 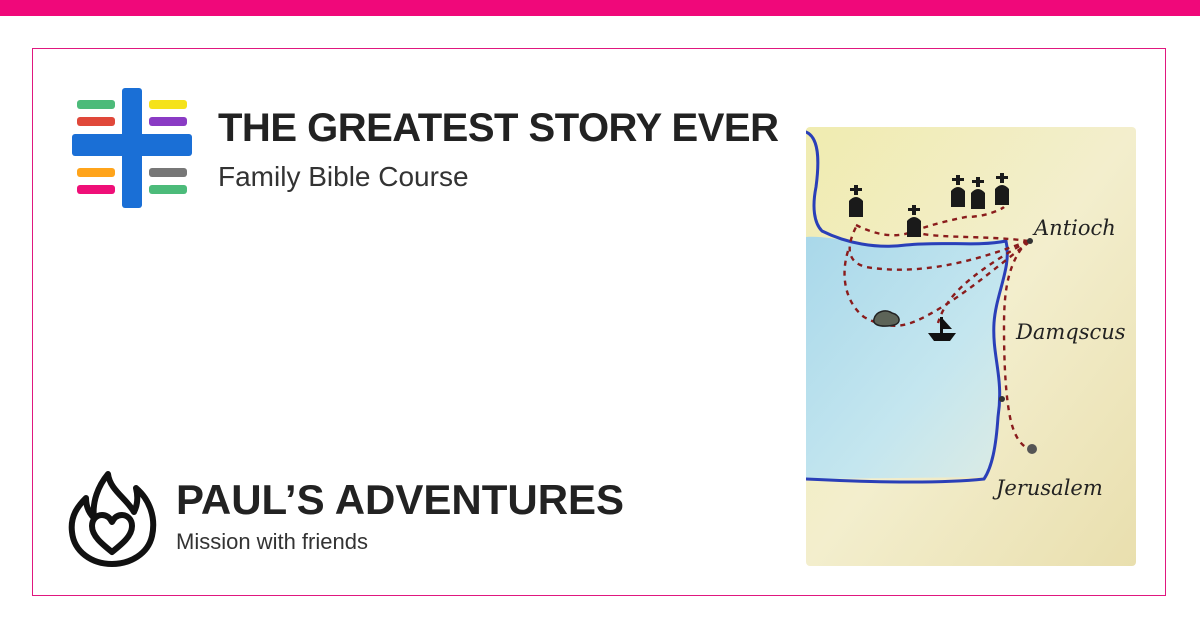 What do you see at coordinates (343, 176) in the screenshot?
I see `brand-subtitle: Family Bible Course` at bounding box center [343, 176].